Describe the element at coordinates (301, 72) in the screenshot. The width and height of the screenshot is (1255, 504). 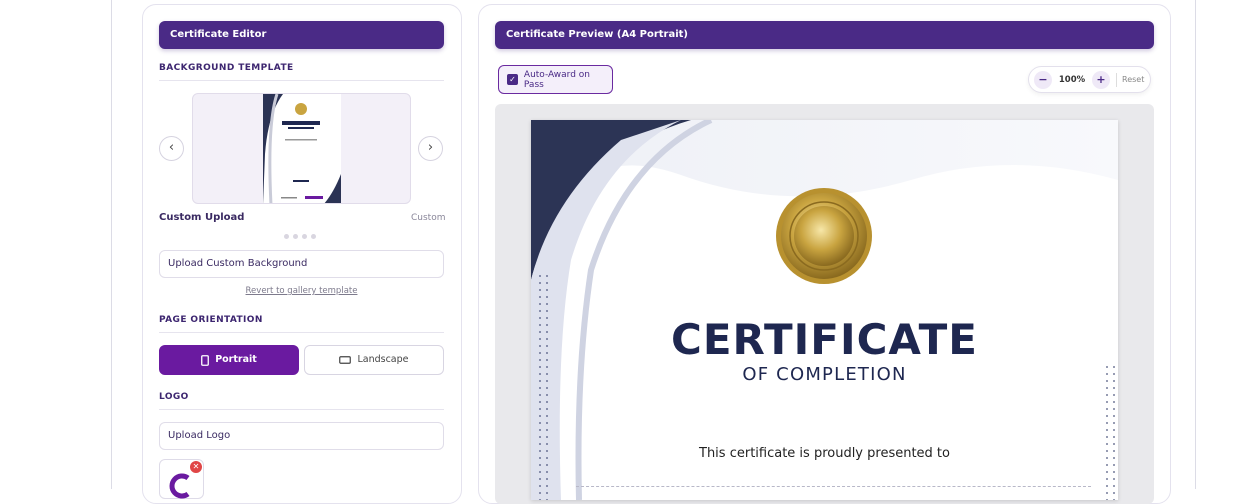
I see `background-template-title: BACKGROUND TEMPLATE` at that location.